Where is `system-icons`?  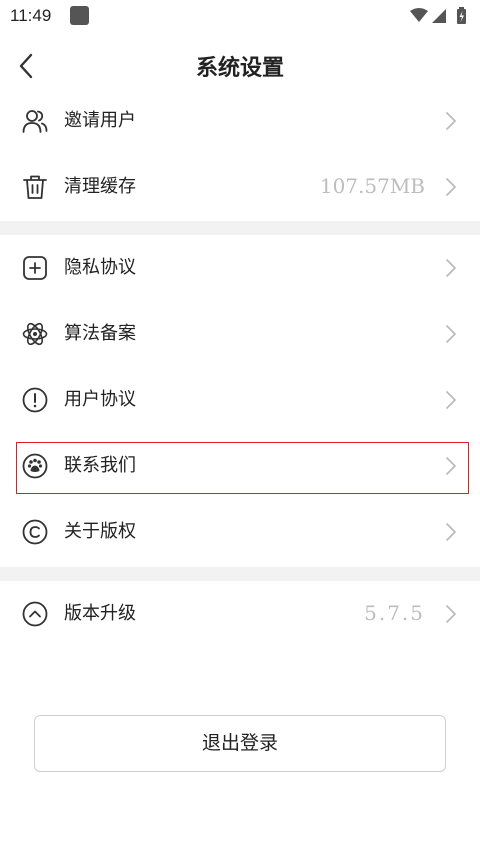 system-icons is located at coordinates (439, 16).